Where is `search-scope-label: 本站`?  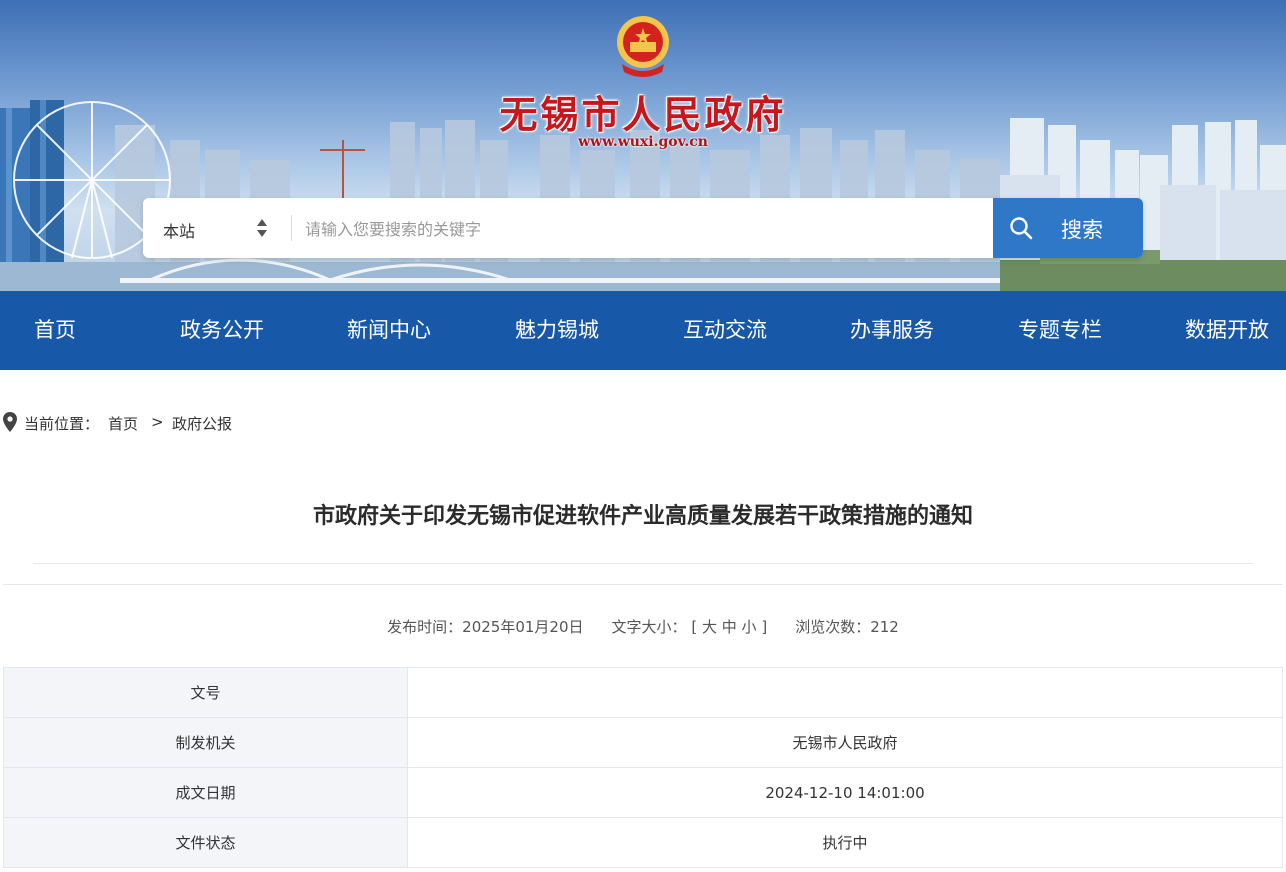
search-scope-label: 本站 is located at coordinates (179, 231).